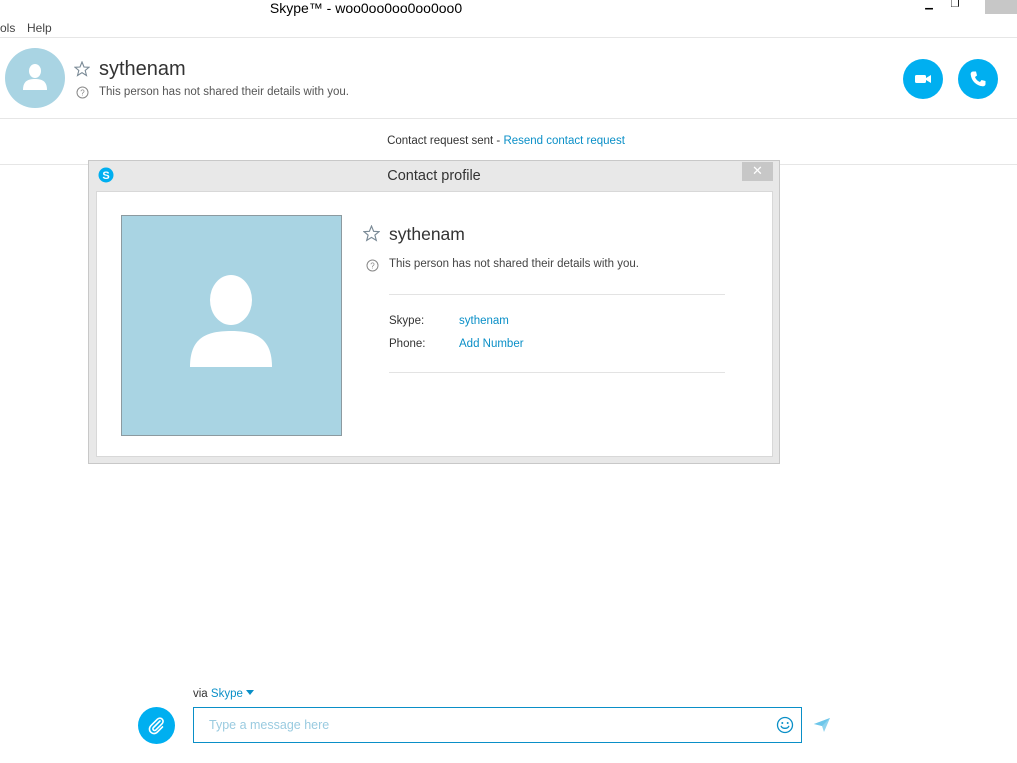 This screenshot has width=1017, height=763. Describe the element at coordinates (491, 344) in the screenshot. I see `add-number-link: Add Number` at that location.